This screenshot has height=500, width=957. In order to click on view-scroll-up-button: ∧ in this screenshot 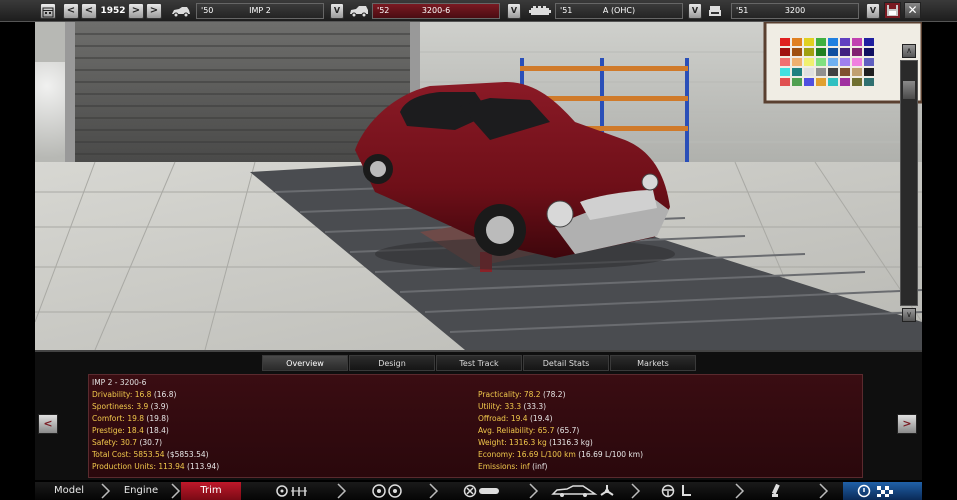, I will do `click(909, 51)`.